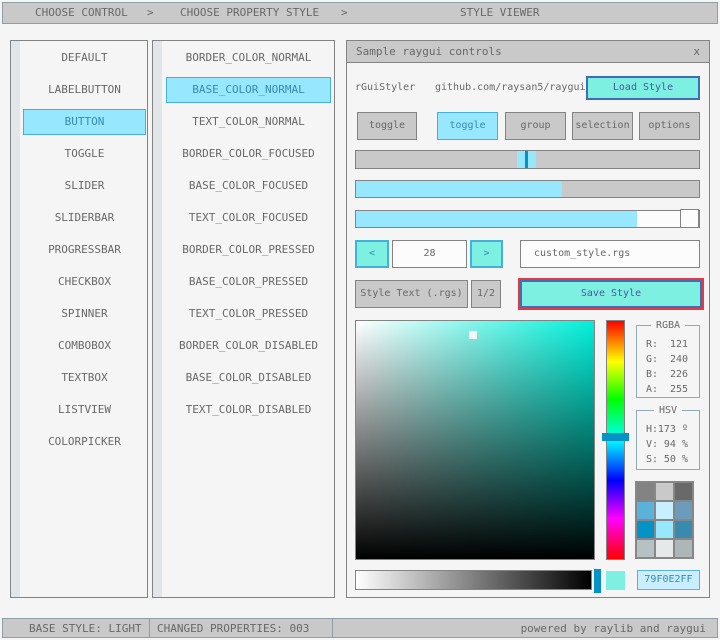 This screenshot has height=640, width=720. I want to click on pager-button: 1/2, so click(486, 294).